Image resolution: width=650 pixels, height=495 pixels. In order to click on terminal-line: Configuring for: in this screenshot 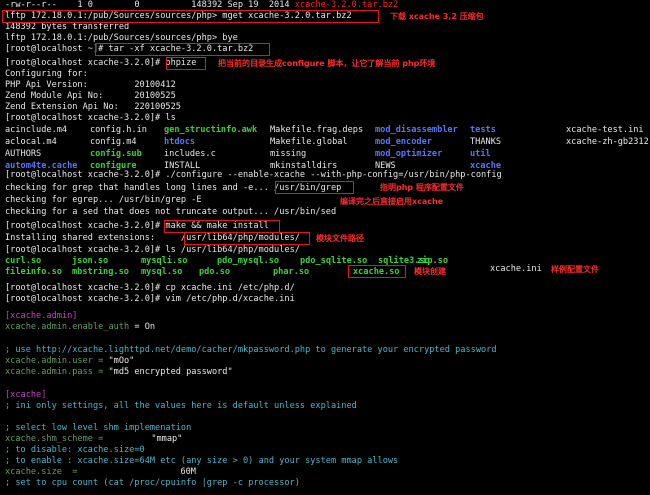, I will do `click(46, 74)`.